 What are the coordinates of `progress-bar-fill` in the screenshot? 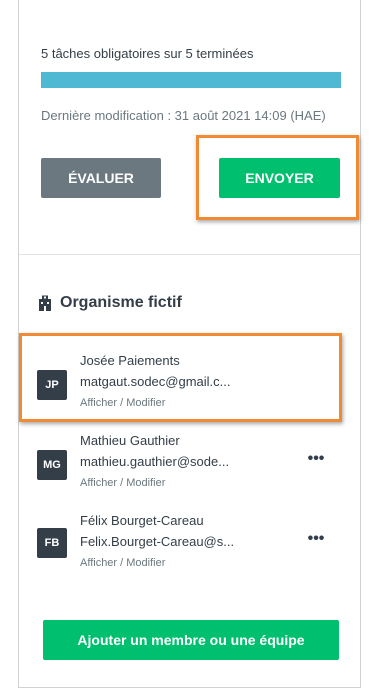 It's located at (191, 80).